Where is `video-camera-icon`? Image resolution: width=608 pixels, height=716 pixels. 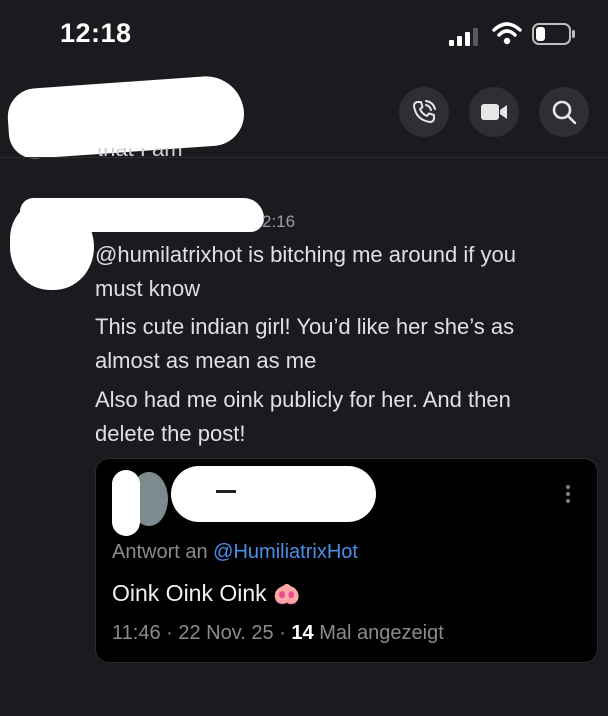 video-camera-icon is located at coordinates (494, 112).